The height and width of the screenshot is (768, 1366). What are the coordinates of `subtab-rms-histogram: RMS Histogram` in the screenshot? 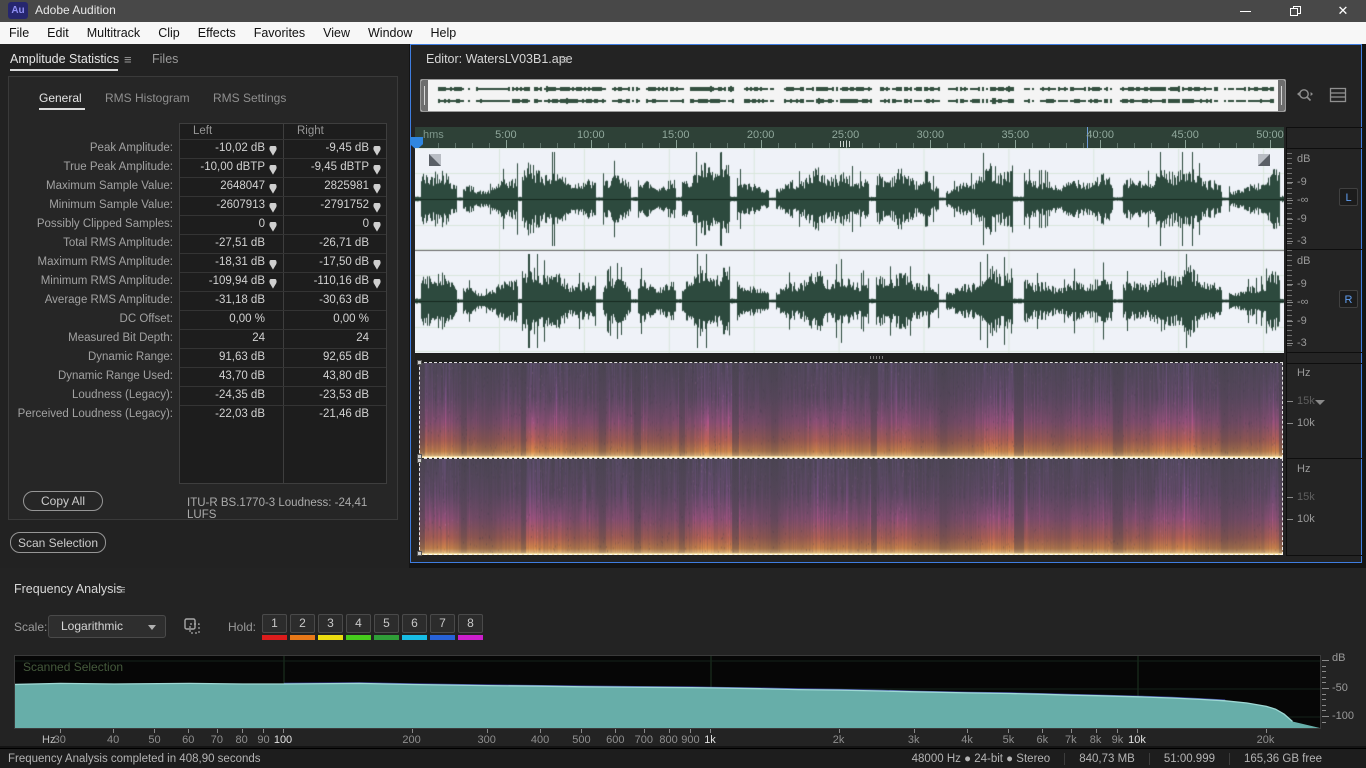 It's located at (147, 98).